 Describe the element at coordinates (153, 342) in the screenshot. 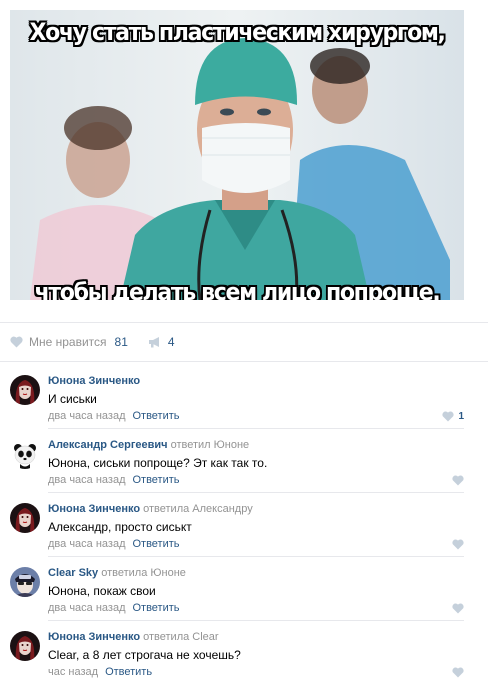

I see `megaphone-icon` at that location.